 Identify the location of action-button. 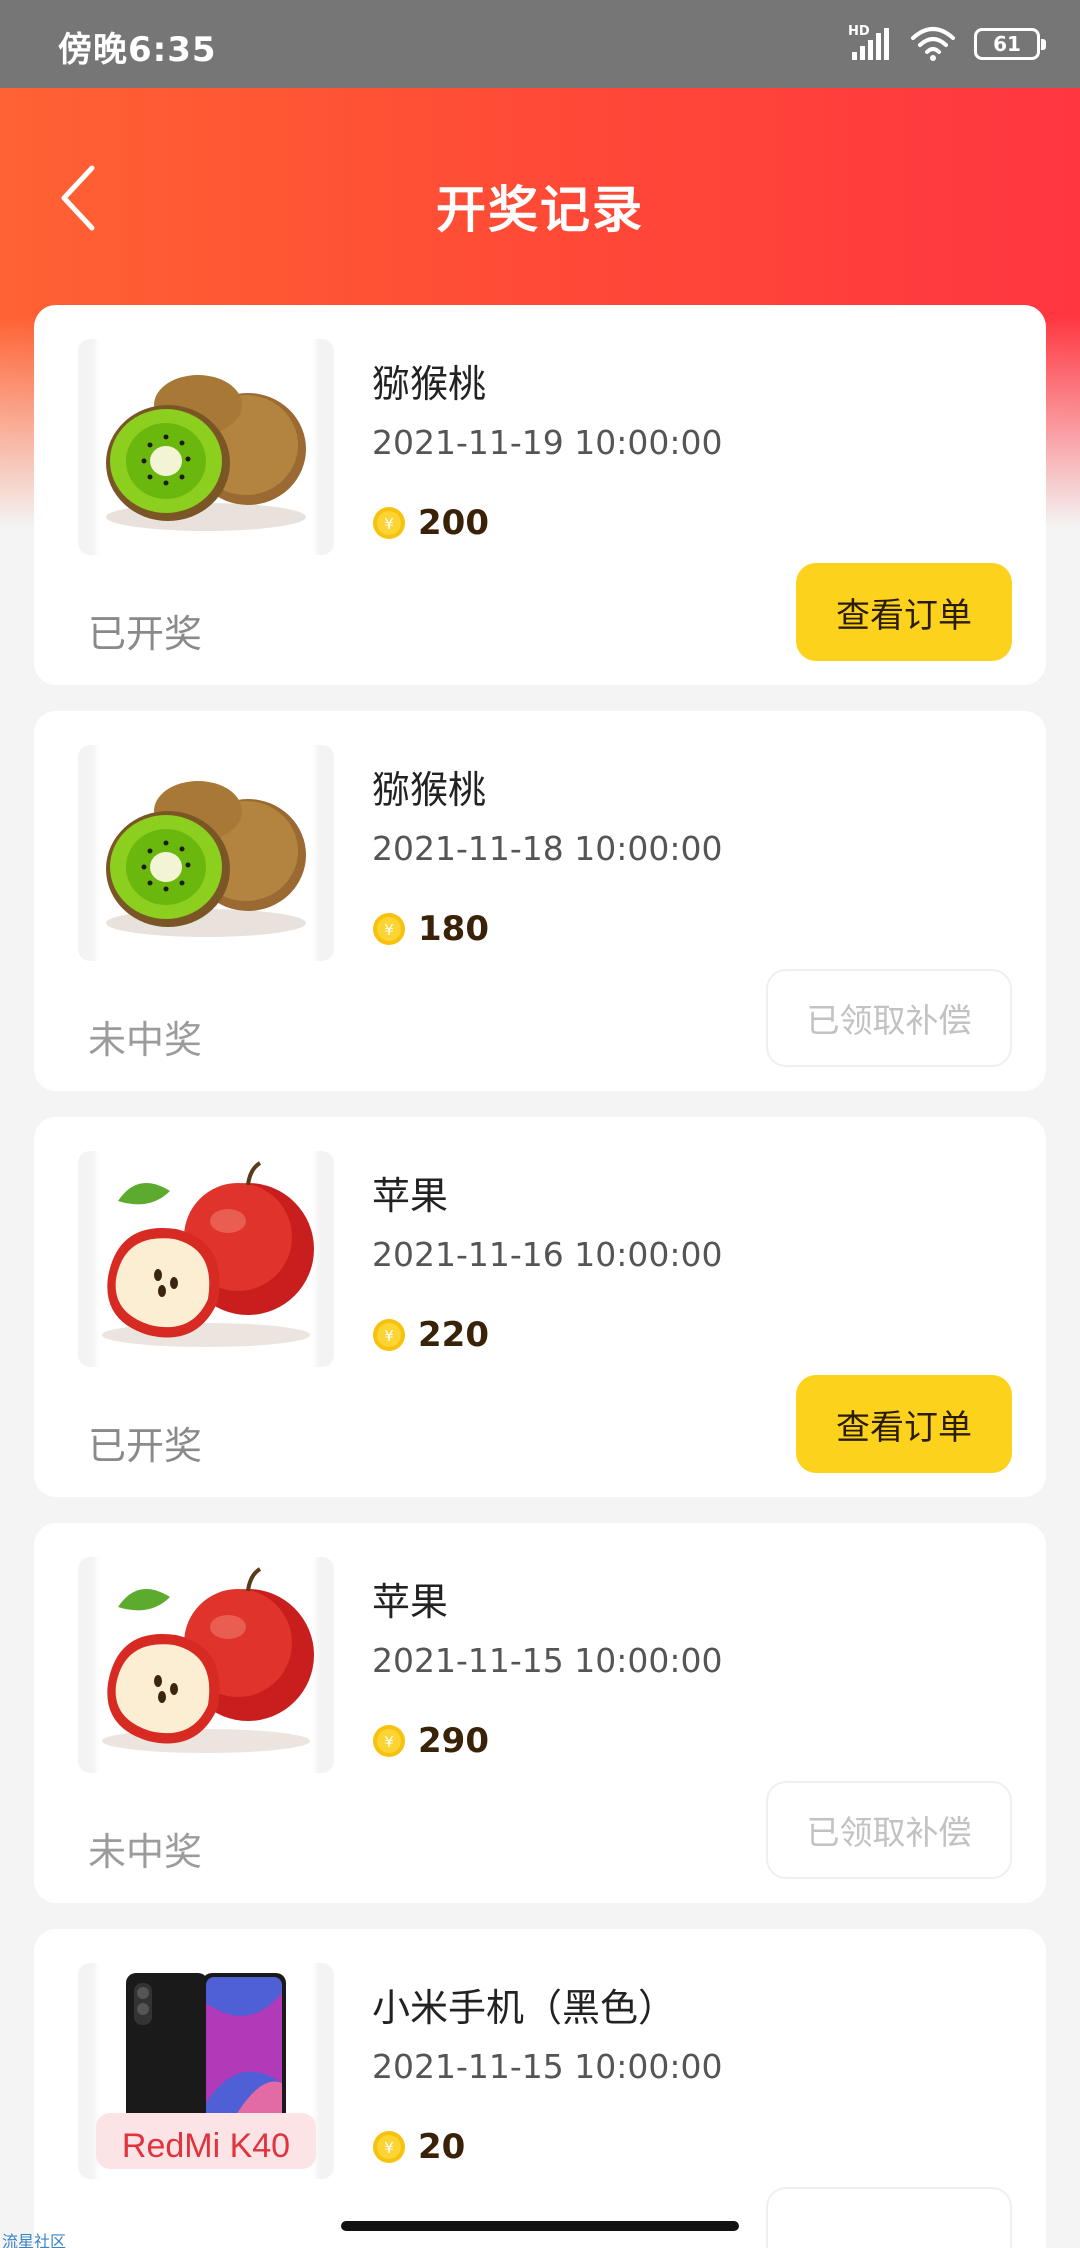
(889, 2217).